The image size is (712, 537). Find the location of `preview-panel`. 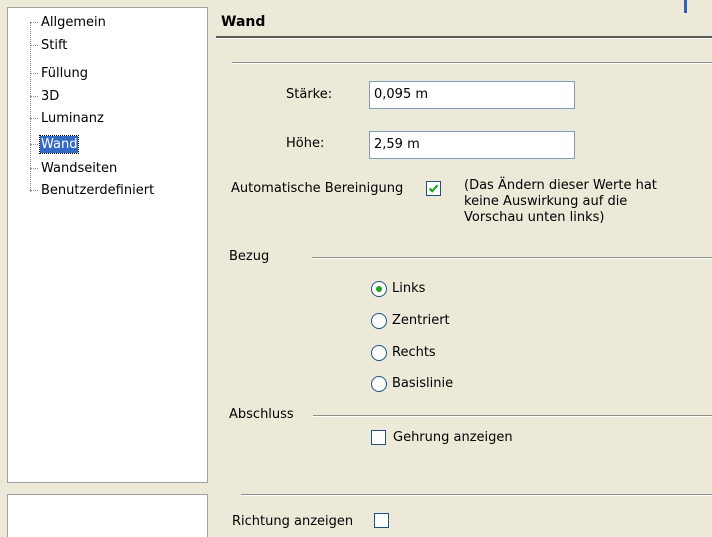

preview-panel is located at coordinates (107, 515).